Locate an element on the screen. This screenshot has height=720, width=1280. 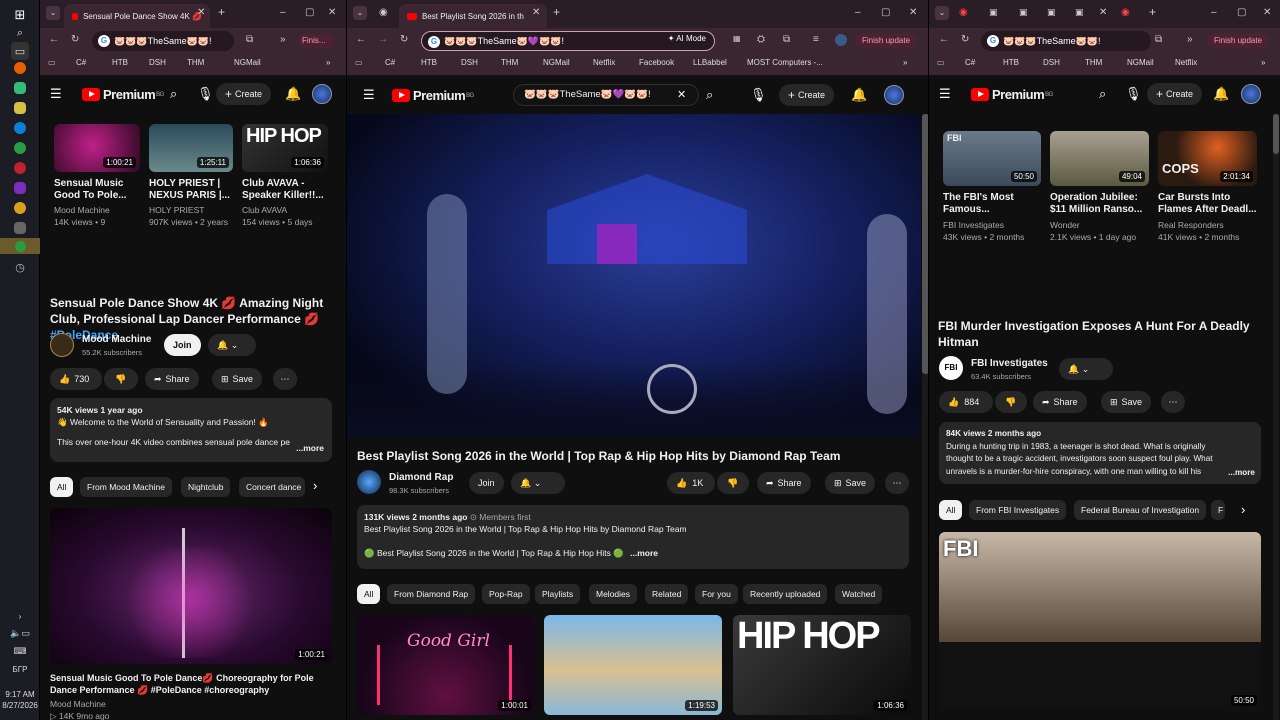
notifications-icon: 🔔 is located at coordinates (859, 95).